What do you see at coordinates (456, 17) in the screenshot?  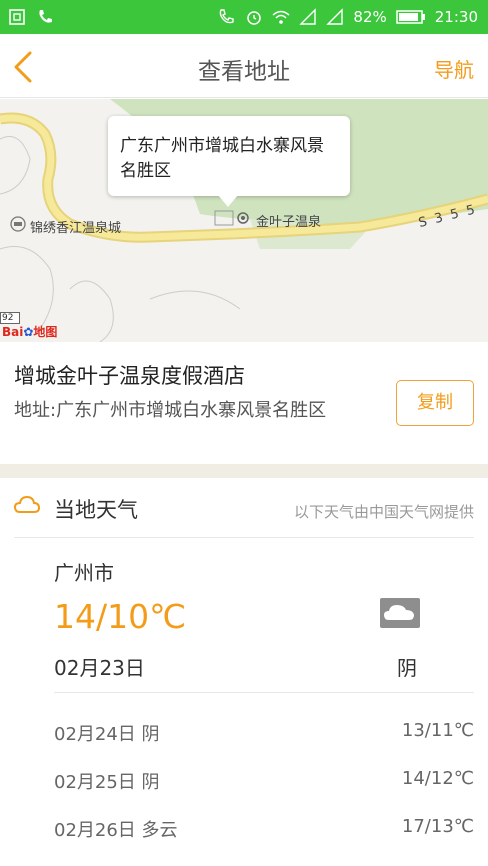 I see `clock: 21:30` at bounding box center [456, 17].